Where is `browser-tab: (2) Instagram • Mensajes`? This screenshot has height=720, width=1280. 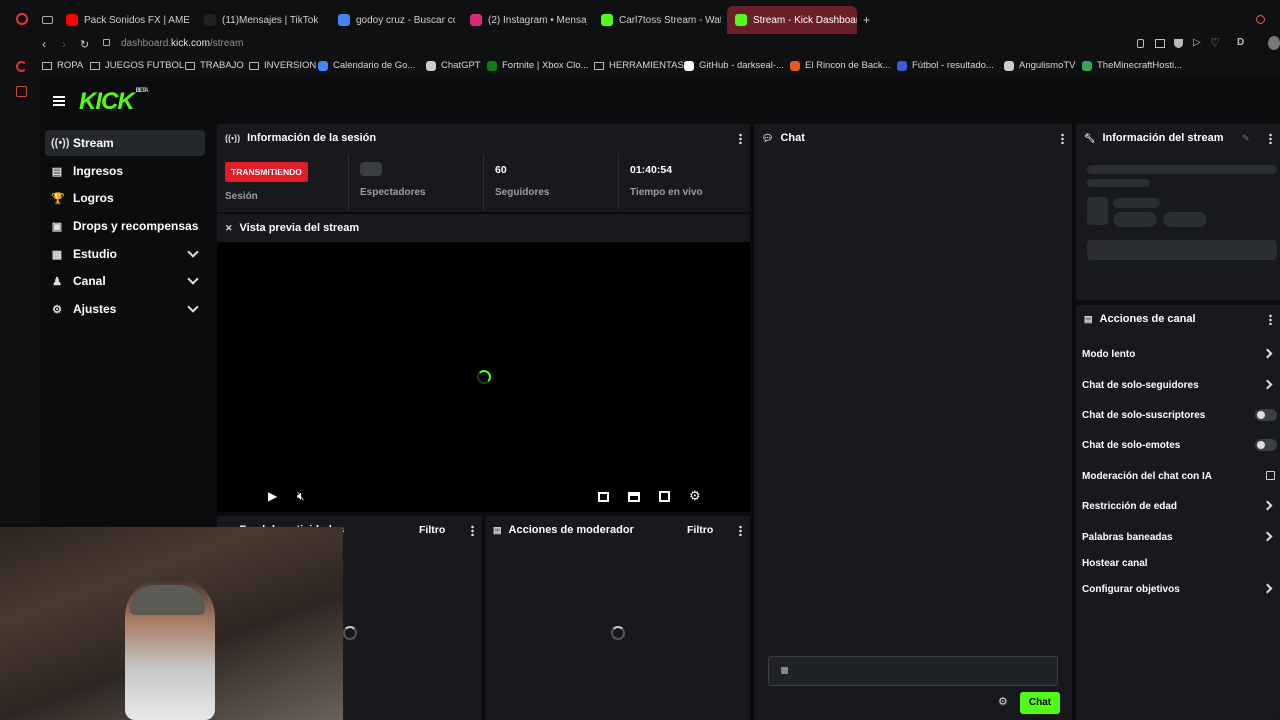
browser-tab: (2) Instagram • Mensajes is located at coordinates (524, 20).